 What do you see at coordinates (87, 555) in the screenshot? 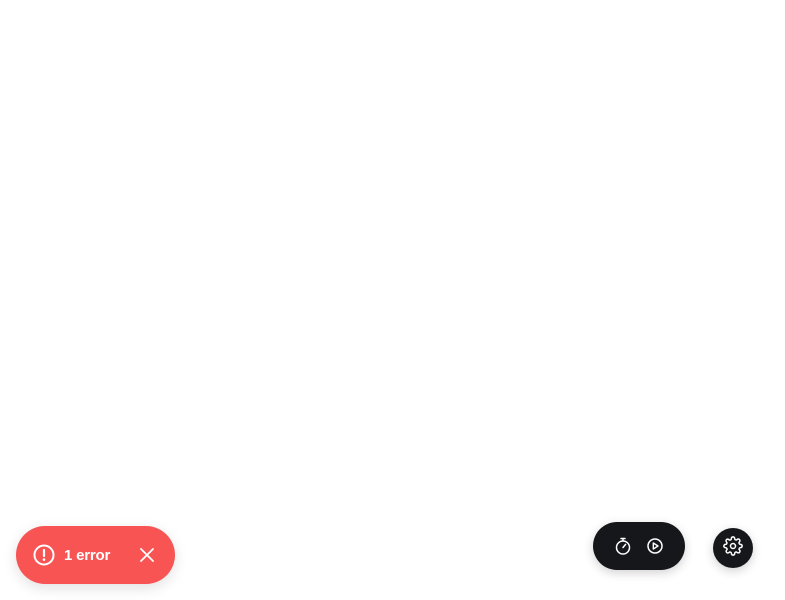
I see `error-count-label: 1 error` at bounding box center [87, 555].